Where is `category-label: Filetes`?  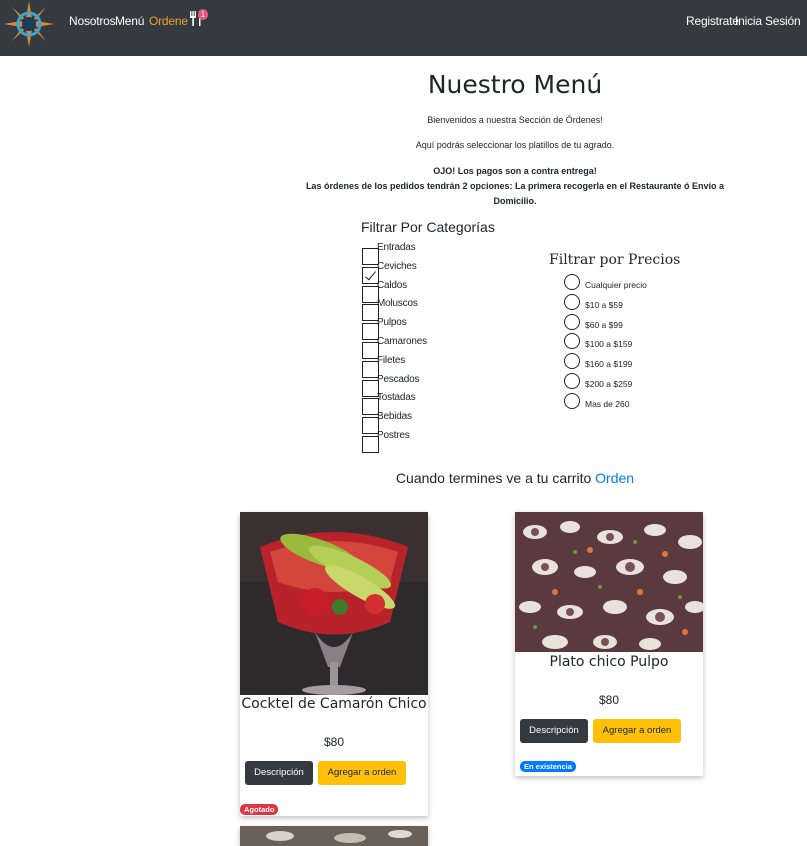 category-label: Filetes is located at coordinates (391, 360).